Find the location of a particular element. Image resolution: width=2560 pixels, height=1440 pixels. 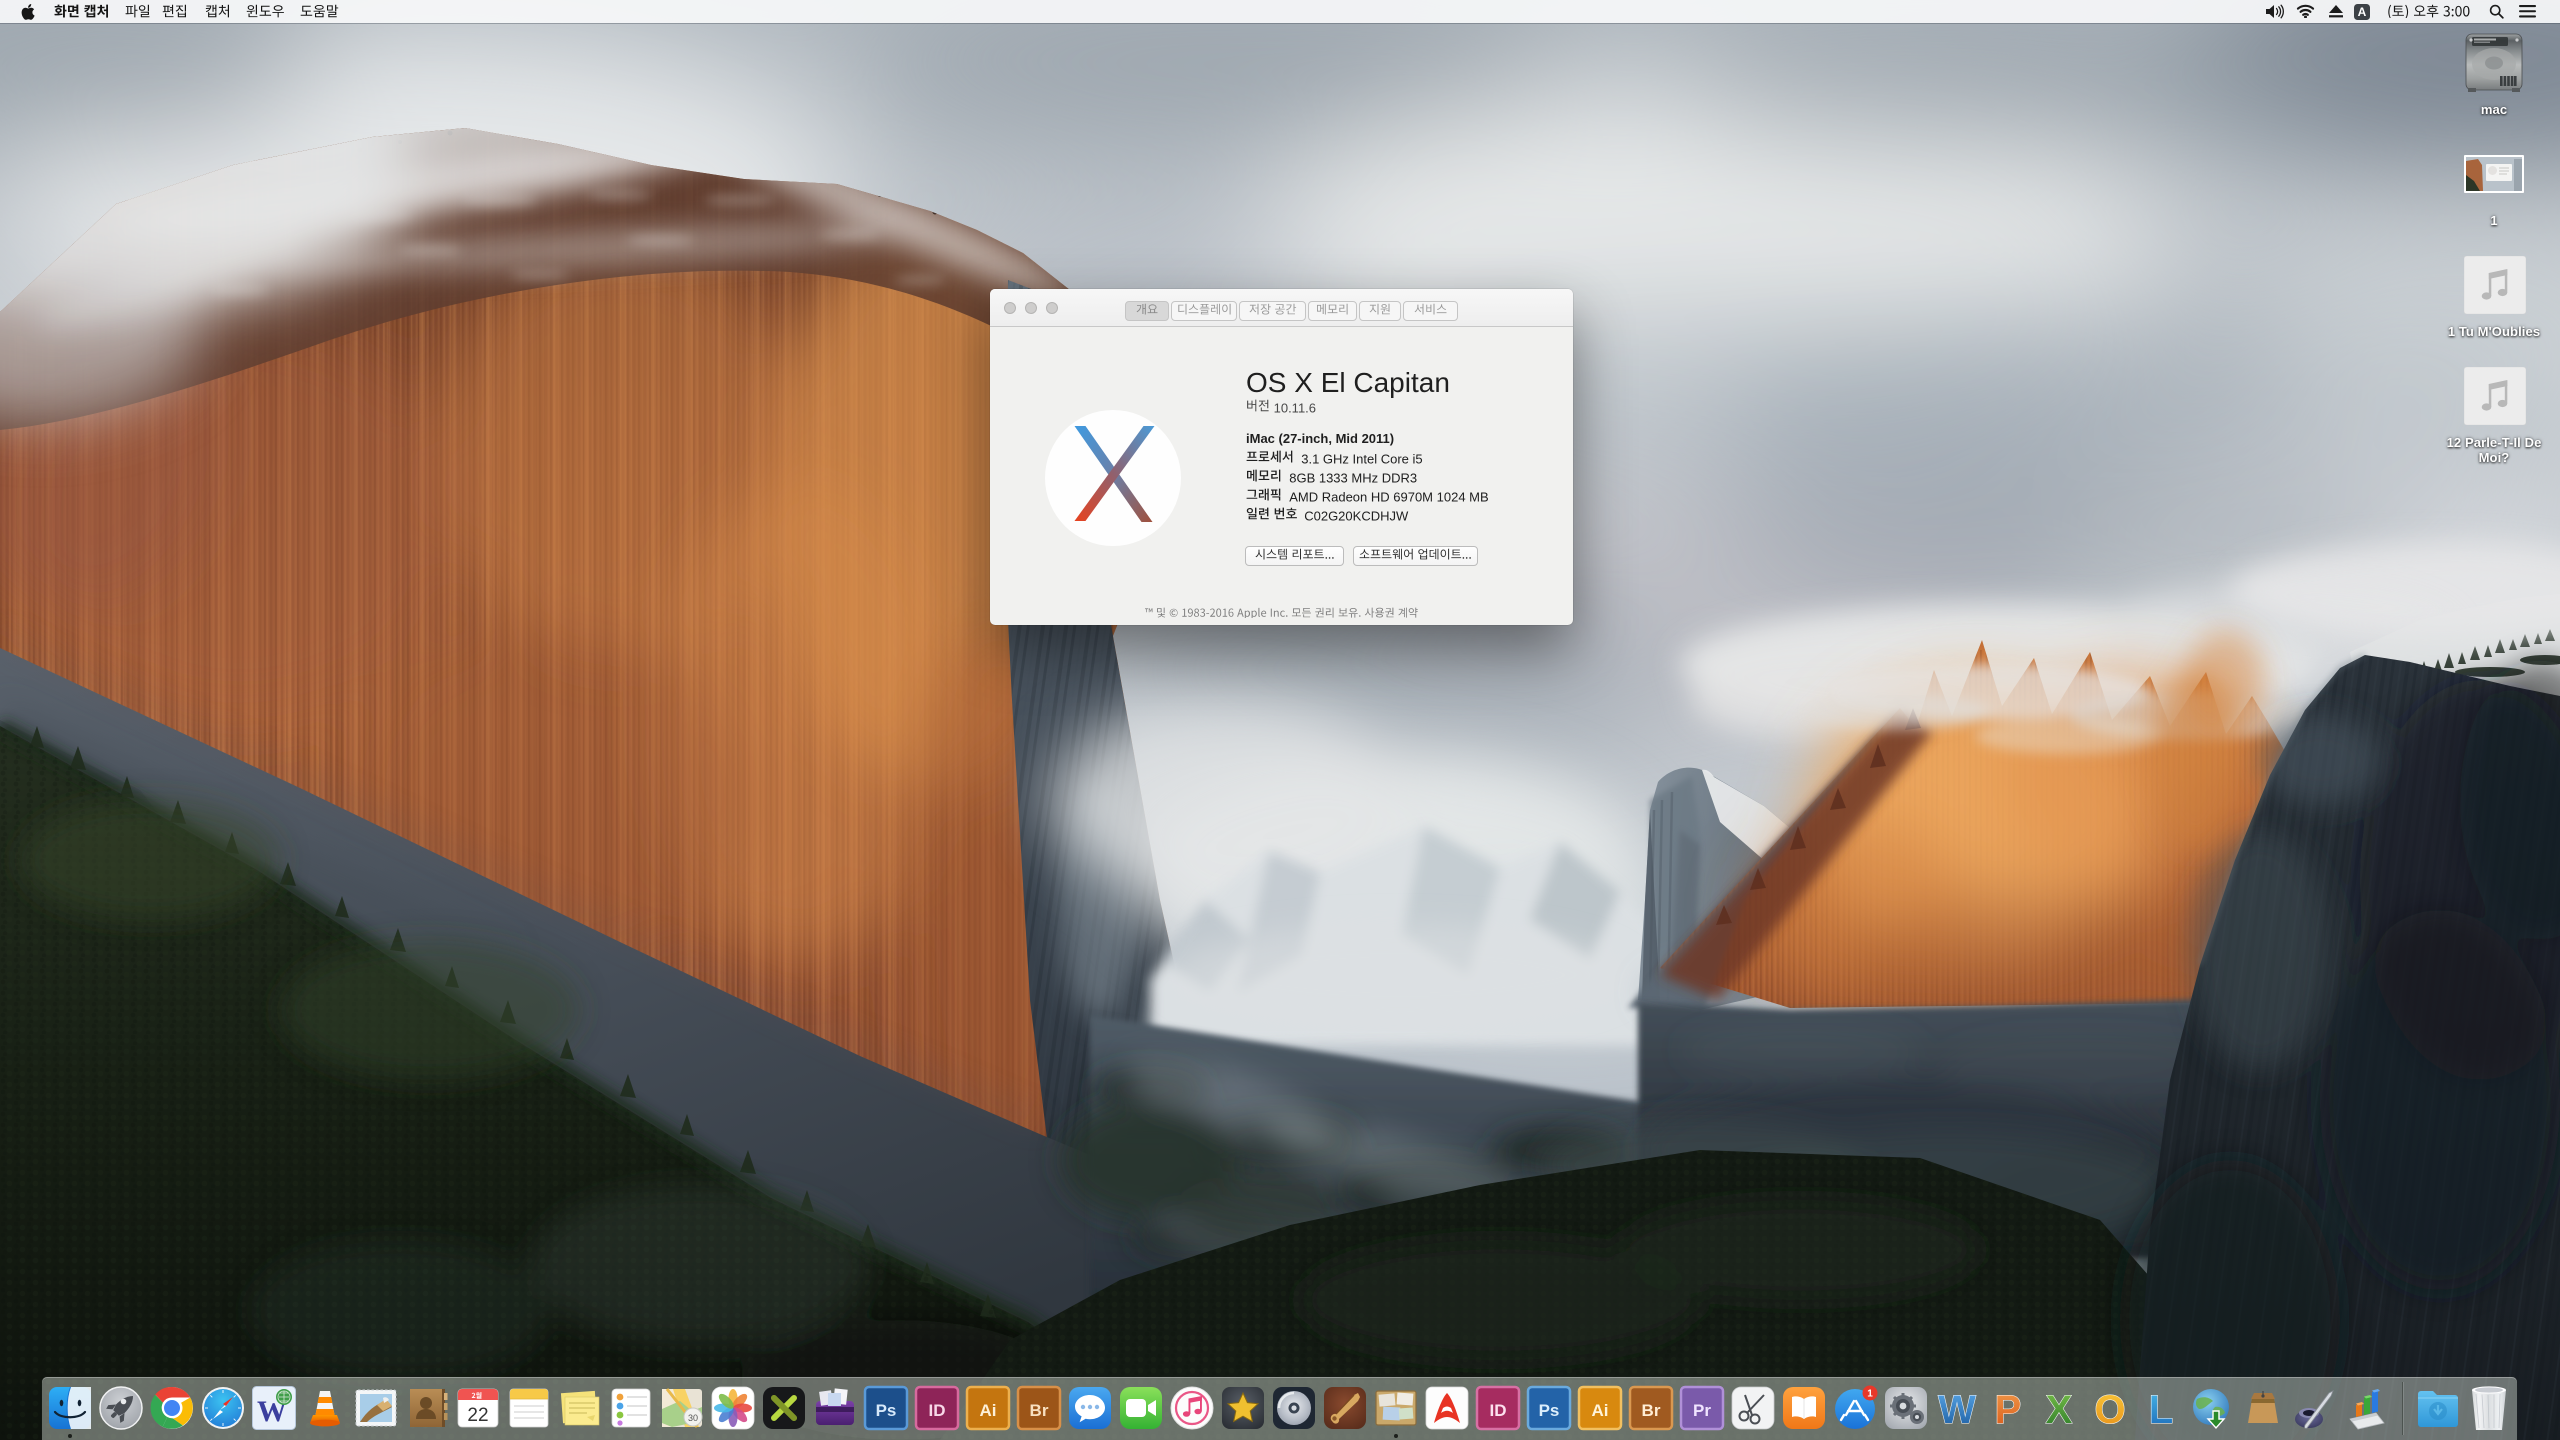

svg-text: 30 is located at coordinates (693, 1418).